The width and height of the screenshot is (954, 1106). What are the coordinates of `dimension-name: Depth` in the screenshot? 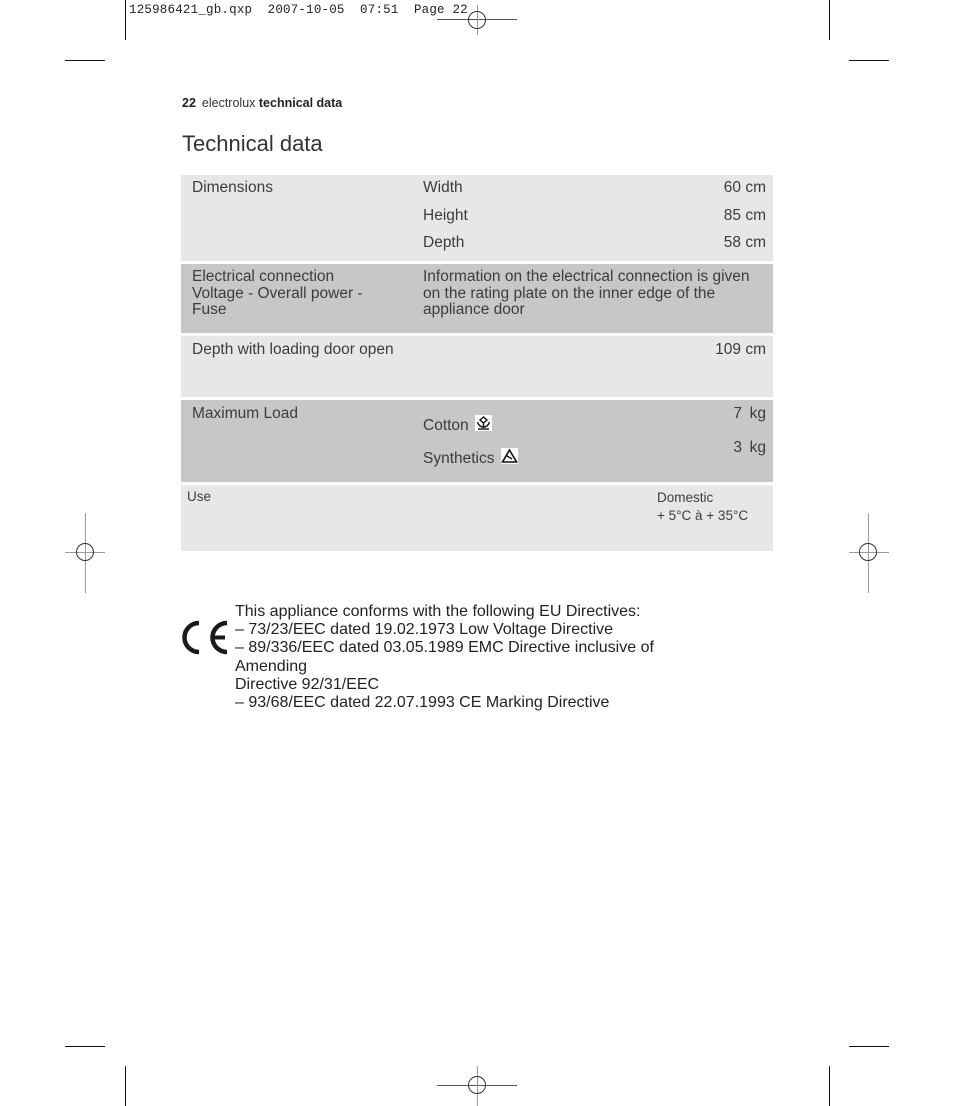 It's located at (444, 242).